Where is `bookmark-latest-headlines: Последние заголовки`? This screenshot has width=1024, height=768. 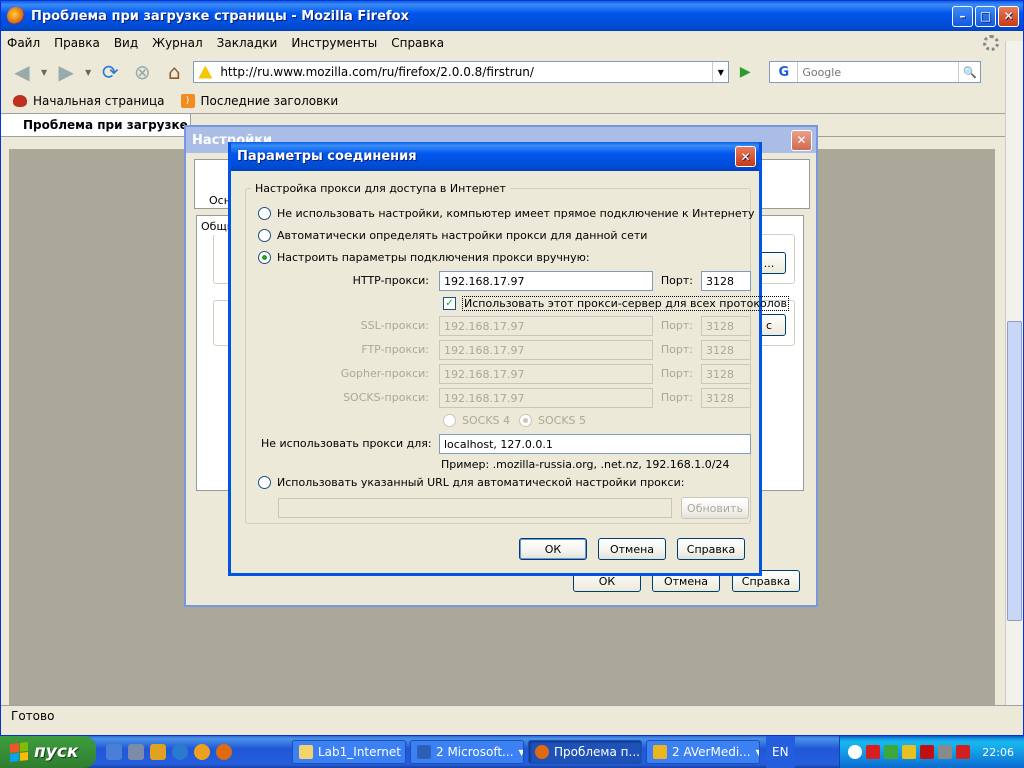 bookmark-latest-headlines: Последние заголовки is located at coordinates (270, 101).